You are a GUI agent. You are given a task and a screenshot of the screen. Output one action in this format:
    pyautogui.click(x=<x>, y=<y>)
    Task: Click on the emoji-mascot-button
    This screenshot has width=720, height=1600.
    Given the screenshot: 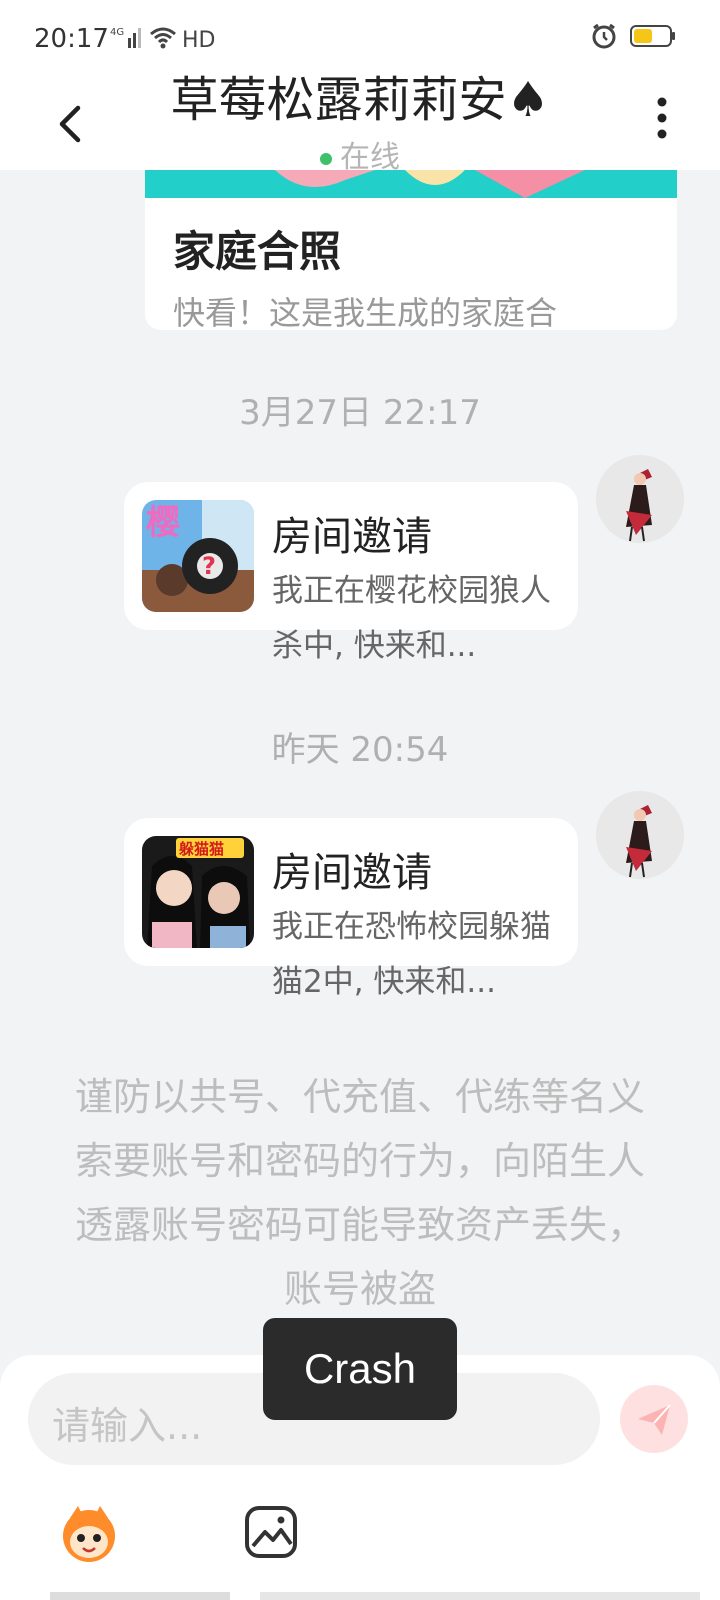 What is the action you would take?
    pyautogui.click(x=89, y=1533)
    